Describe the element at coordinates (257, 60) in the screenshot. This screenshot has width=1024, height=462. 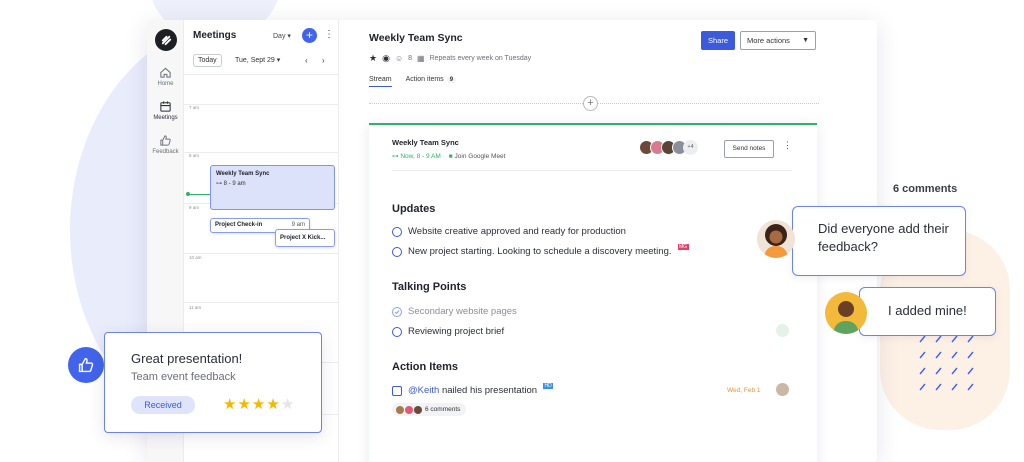
I see `date-selector: Tue, Sept 29 ▾` at that location.